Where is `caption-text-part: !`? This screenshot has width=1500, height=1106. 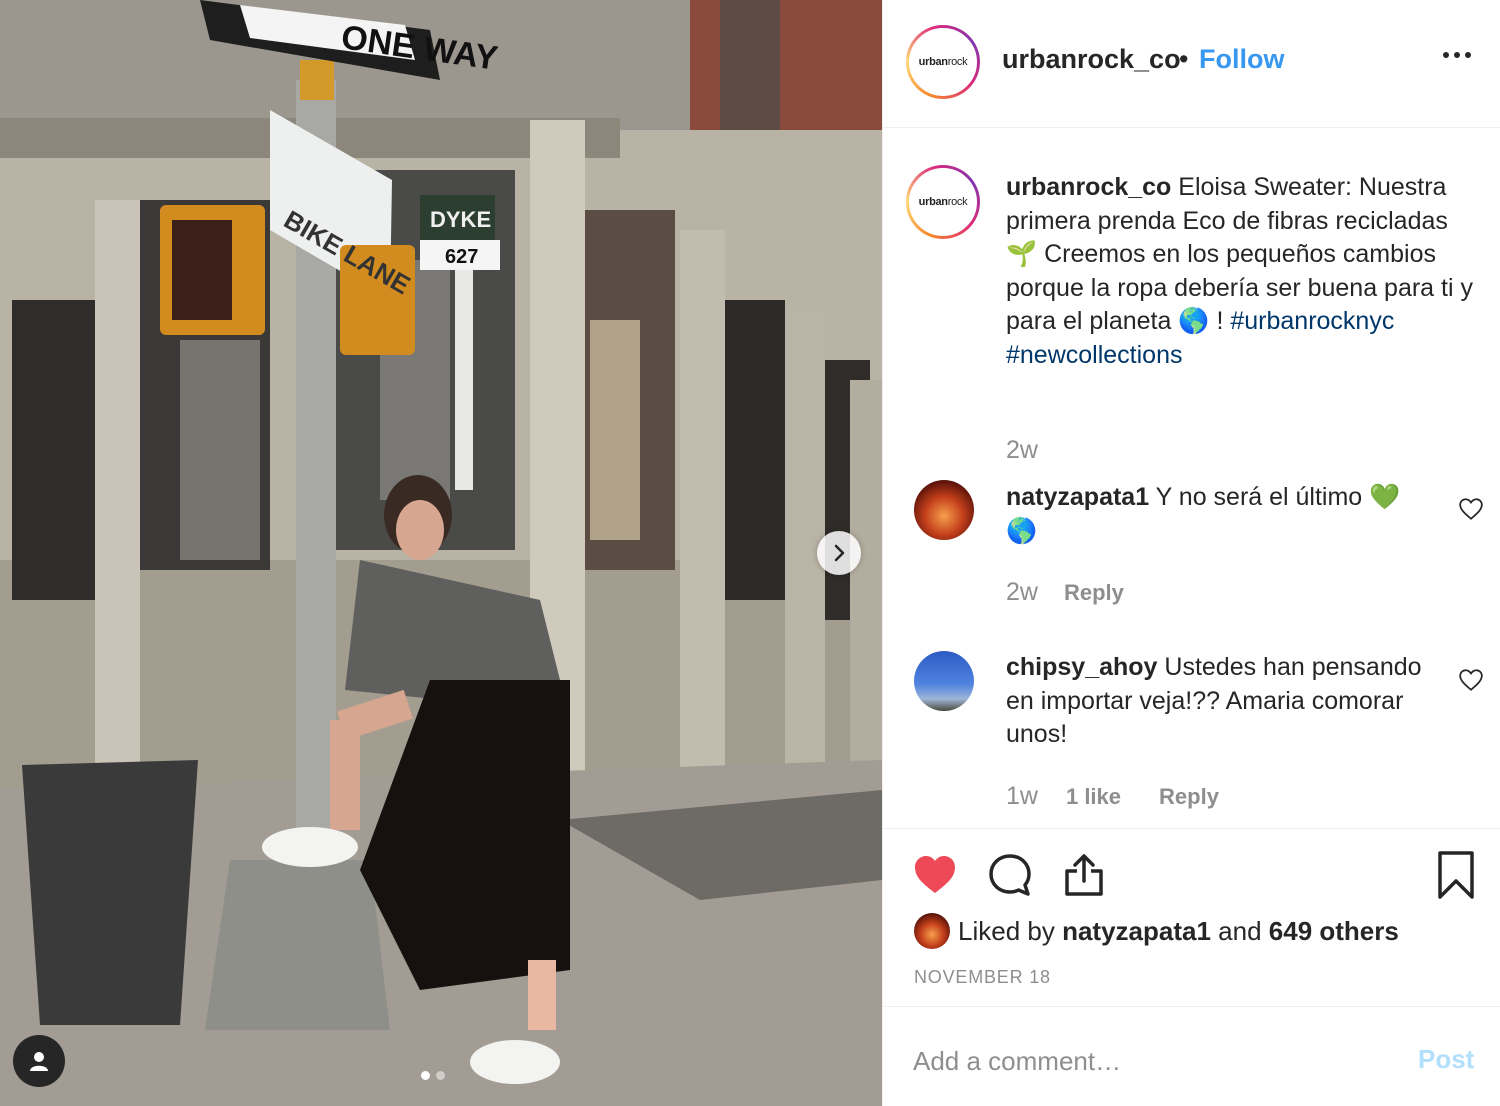
caption-text-part: ! is located at coordinates (1220, 321).